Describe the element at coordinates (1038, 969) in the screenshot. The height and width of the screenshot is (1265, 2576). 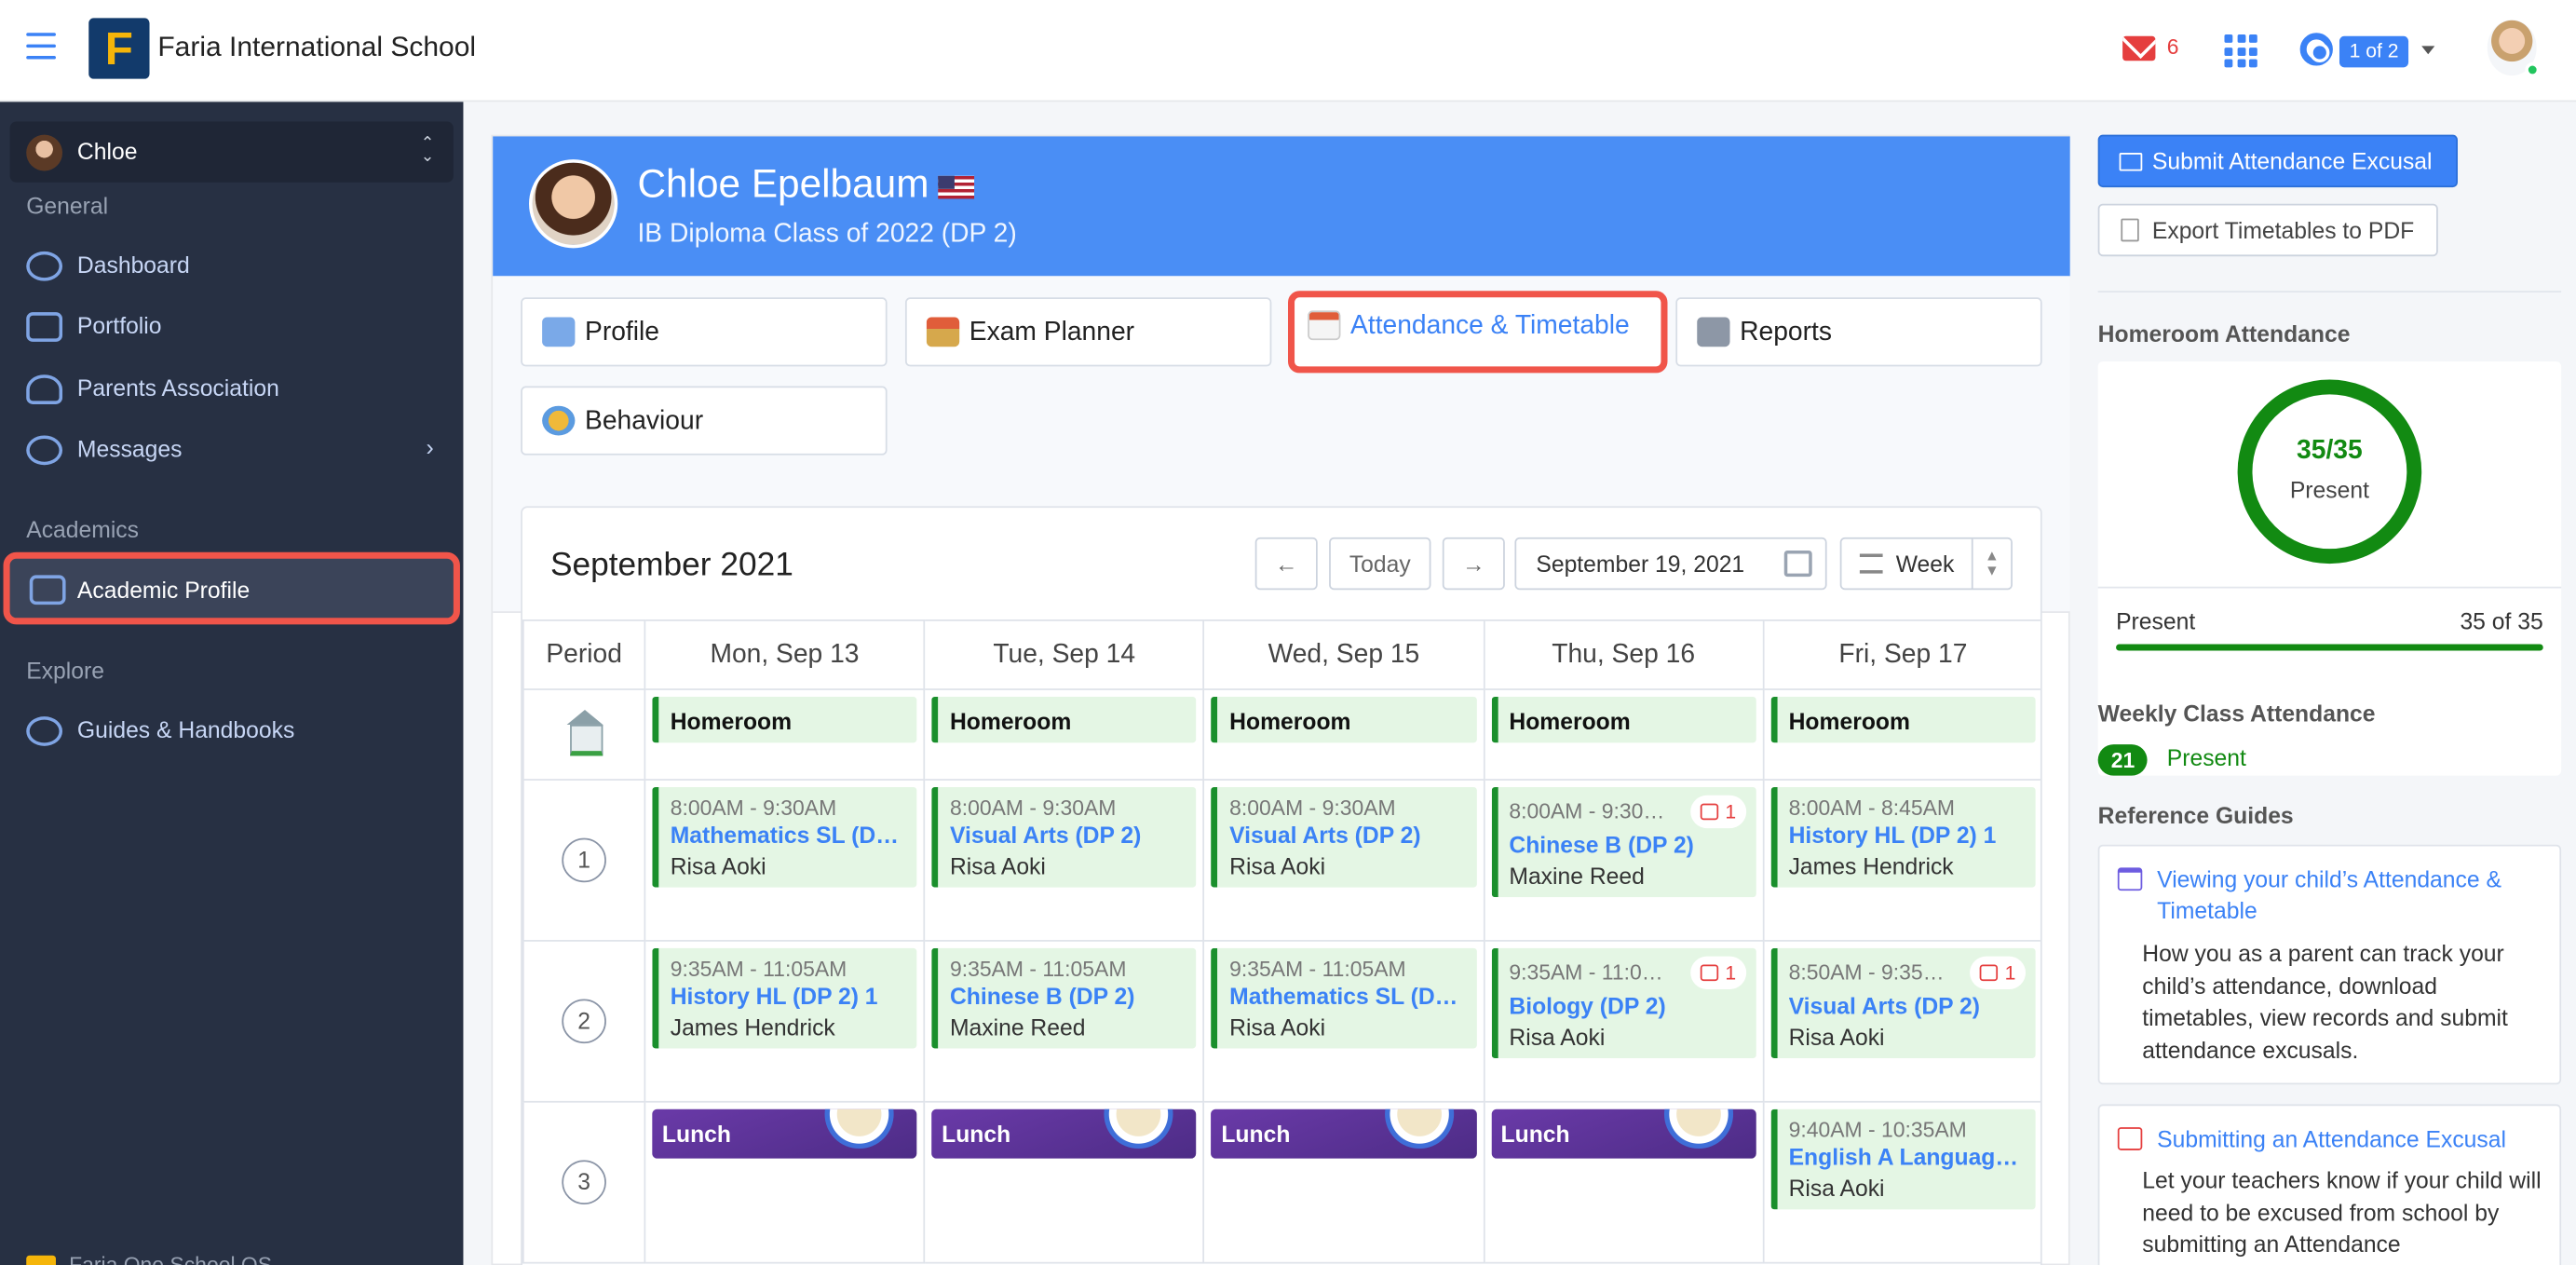
I see `event-time: 9:35AM - 11:05AM` at that location.